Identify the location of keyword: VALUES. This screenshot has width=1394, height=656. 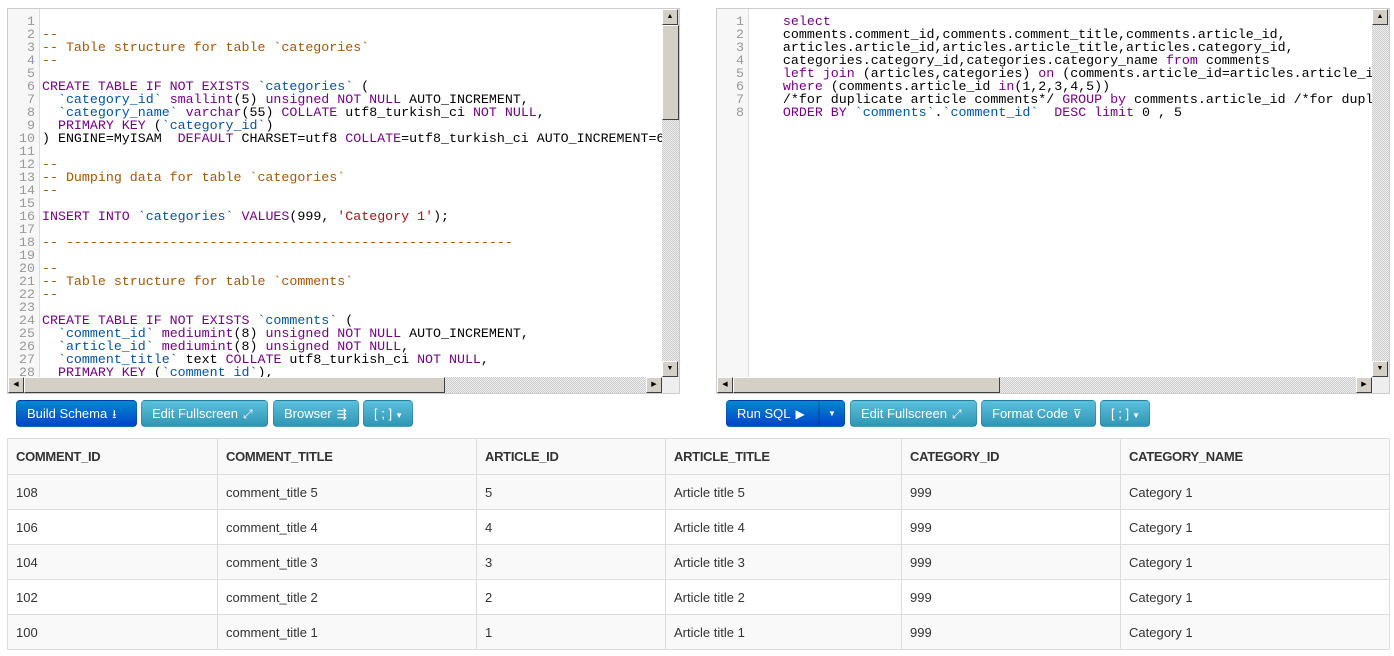
(265, 216).